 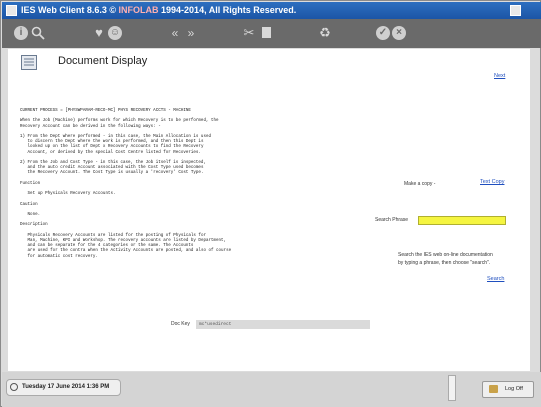 What do you see at coordinates (499, 76) in the screenshot?
I see `next-link: Next` at bounding box center [499, 76].